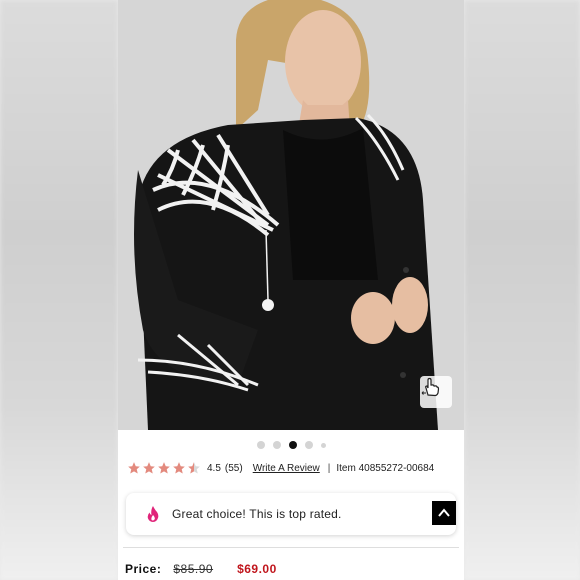 The image size is (580, 580). Describe the element at coordinates (193, 569) in the screenshot. I see `original-price: $85.90` at that location.